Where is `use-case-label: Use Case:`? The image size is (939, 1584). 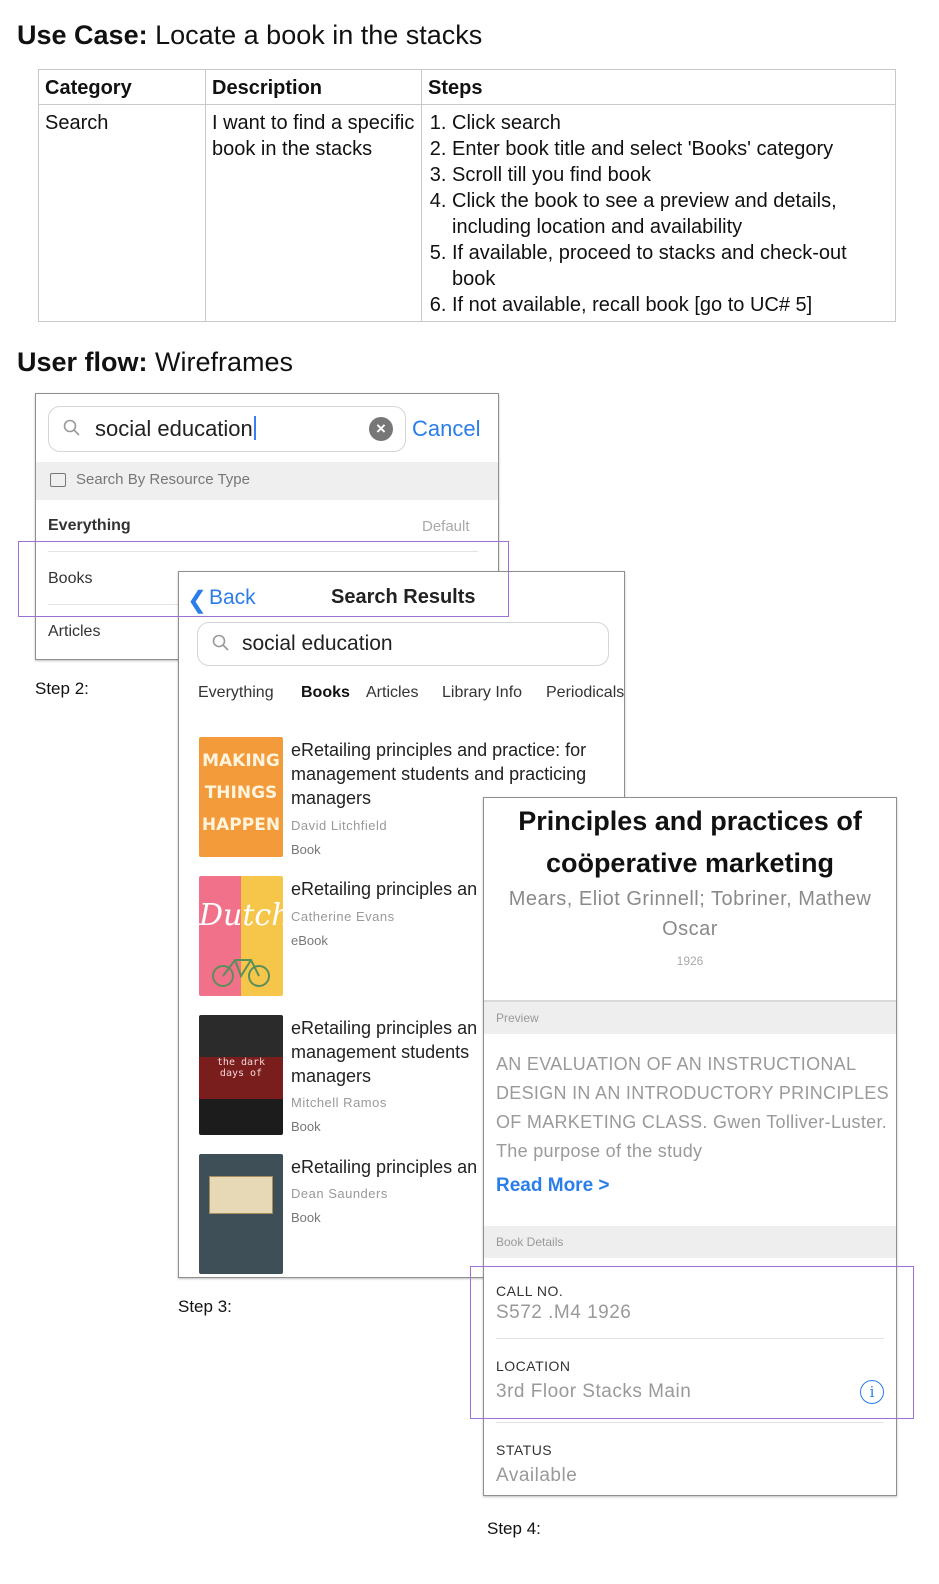 use-case-label: Use Case: is located at coordinates (82, 35).